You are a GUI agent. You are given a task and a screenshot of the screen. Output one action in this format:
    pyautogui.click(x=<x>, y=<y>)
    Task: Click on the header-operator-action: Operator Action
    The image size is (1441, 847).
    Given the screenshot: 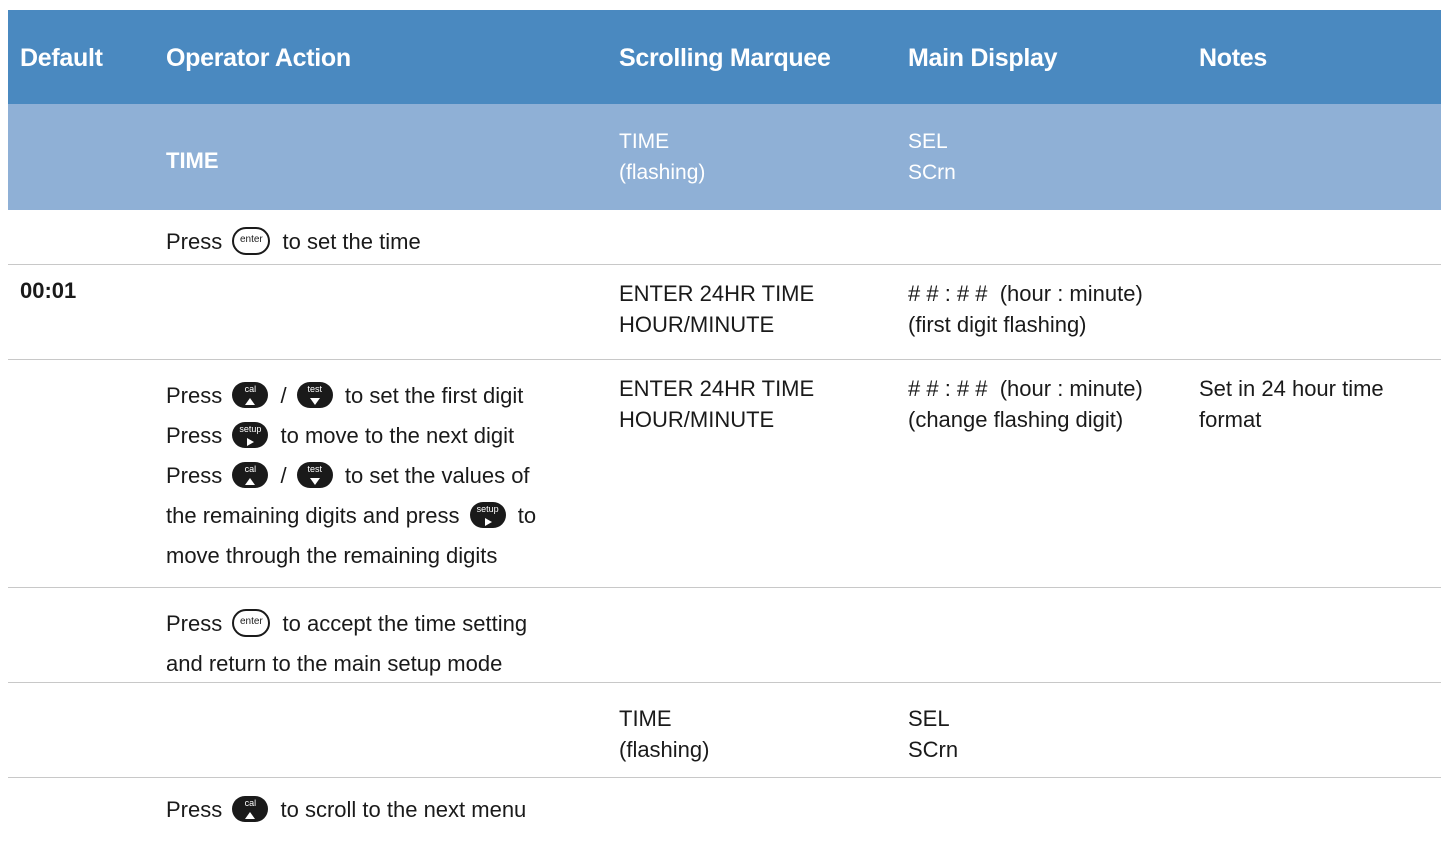 What is the action you would take?
    pyautogui.click(x=258, y=58)
    